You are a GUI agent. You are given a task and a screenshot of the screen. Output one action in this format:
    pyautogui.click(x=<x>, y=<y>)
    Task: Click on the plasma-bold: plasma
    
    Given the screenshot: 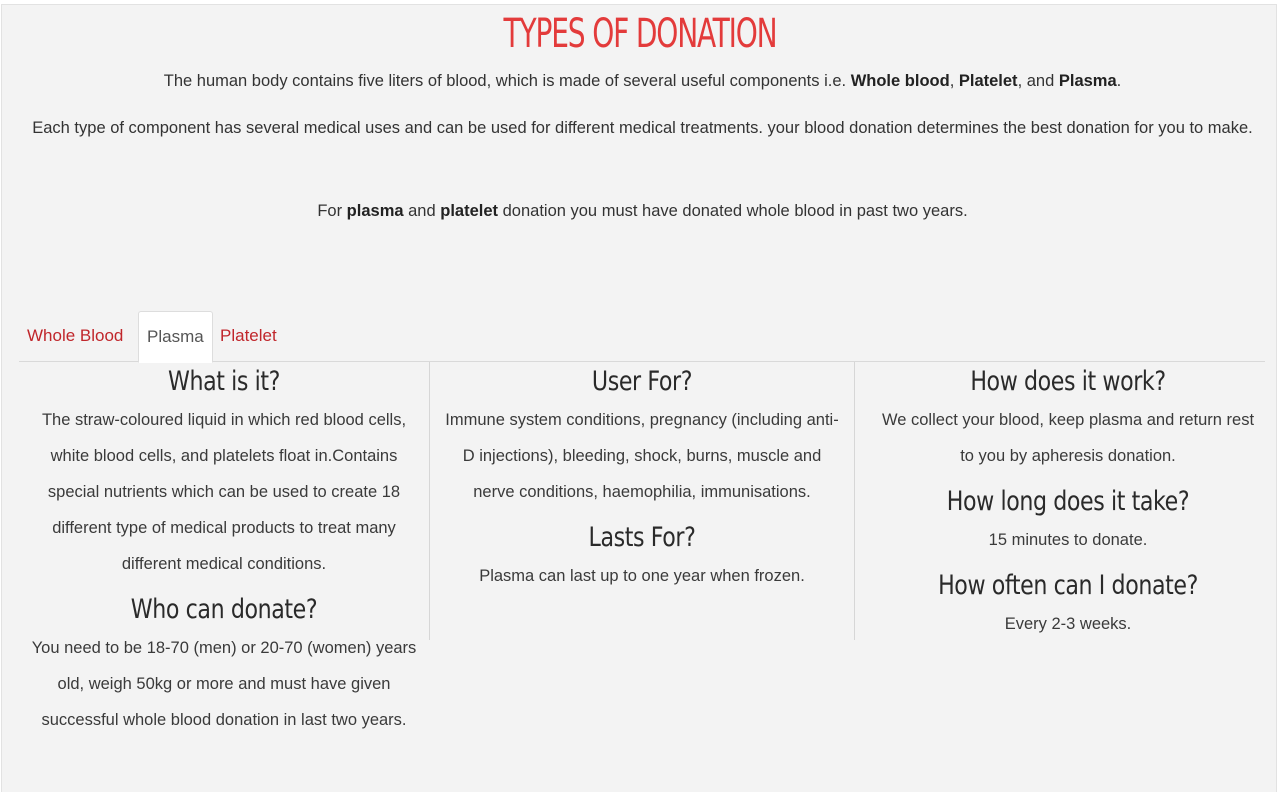 What is the action you would take?
    pyautogui.click(x=375, y=211)
    